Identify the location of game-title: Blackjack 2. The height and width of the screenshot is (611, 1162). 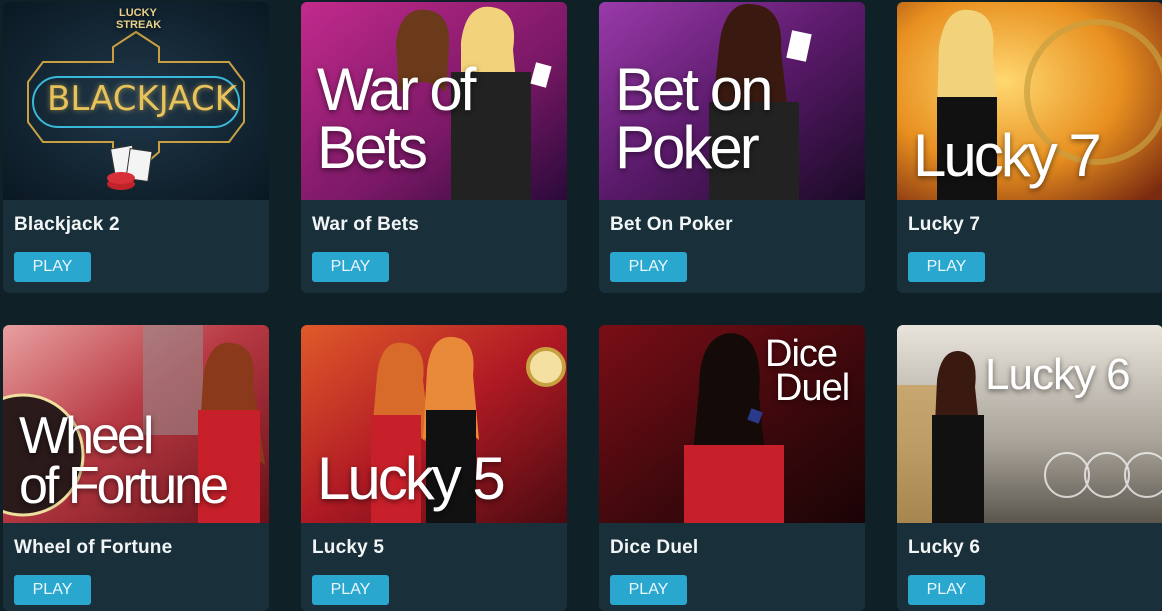
(67, 224).